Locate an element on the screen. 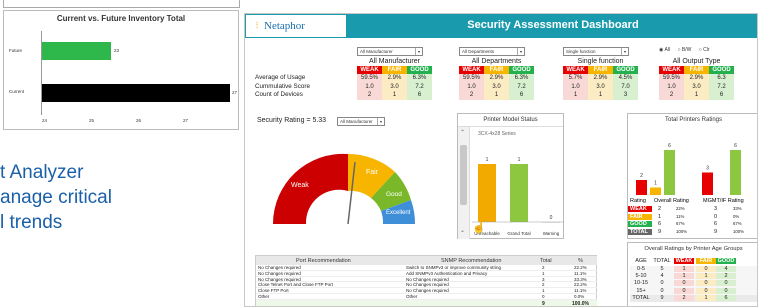  rating-bar-value: 6 is located at coordinates (735, 146).